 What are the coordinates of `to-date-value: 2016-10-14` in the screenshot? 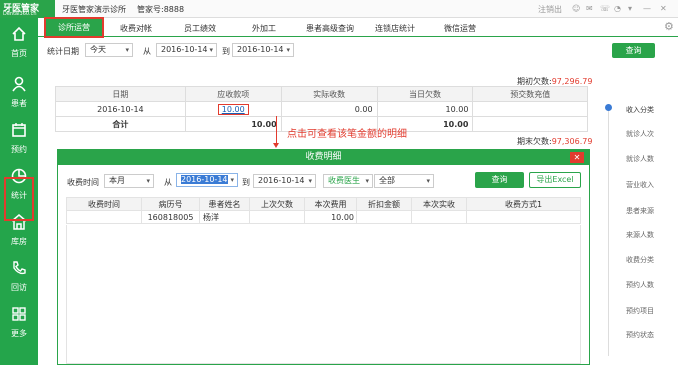 It's located at (260, 49).